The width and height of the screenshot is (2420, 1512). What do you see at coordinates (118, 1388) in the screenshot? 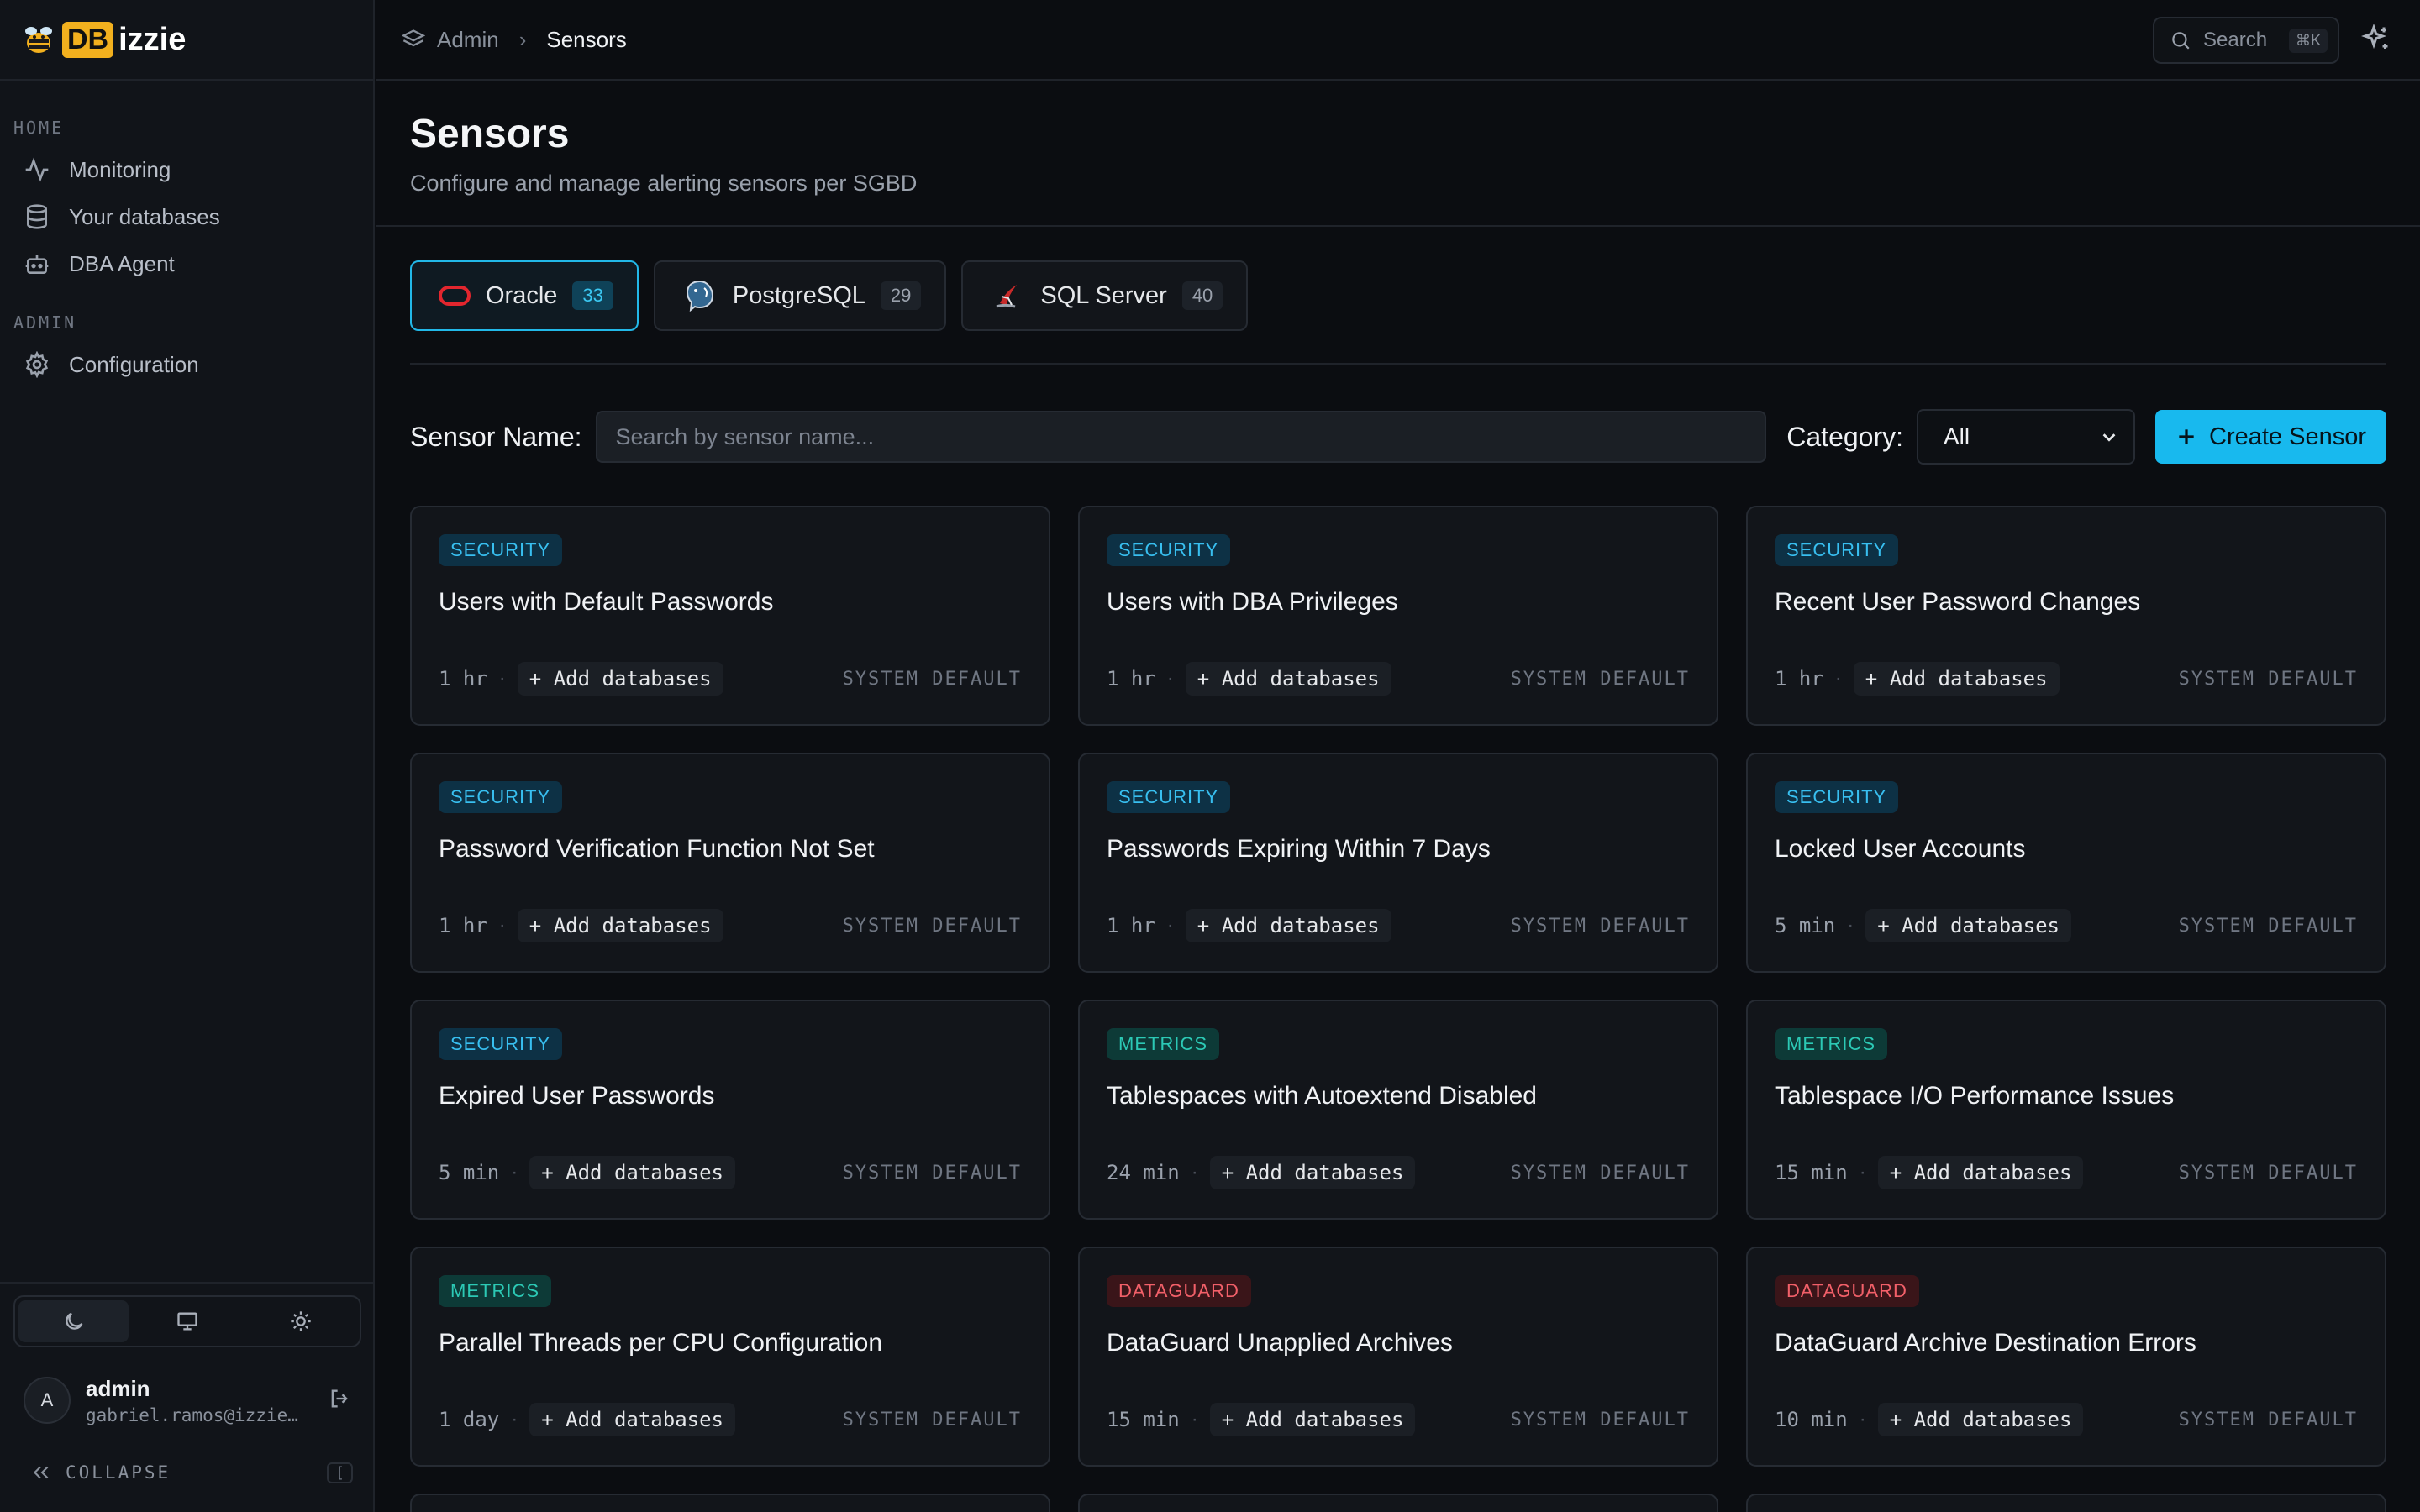
I see `user-name: admin` at bounding box center [118, 1388].